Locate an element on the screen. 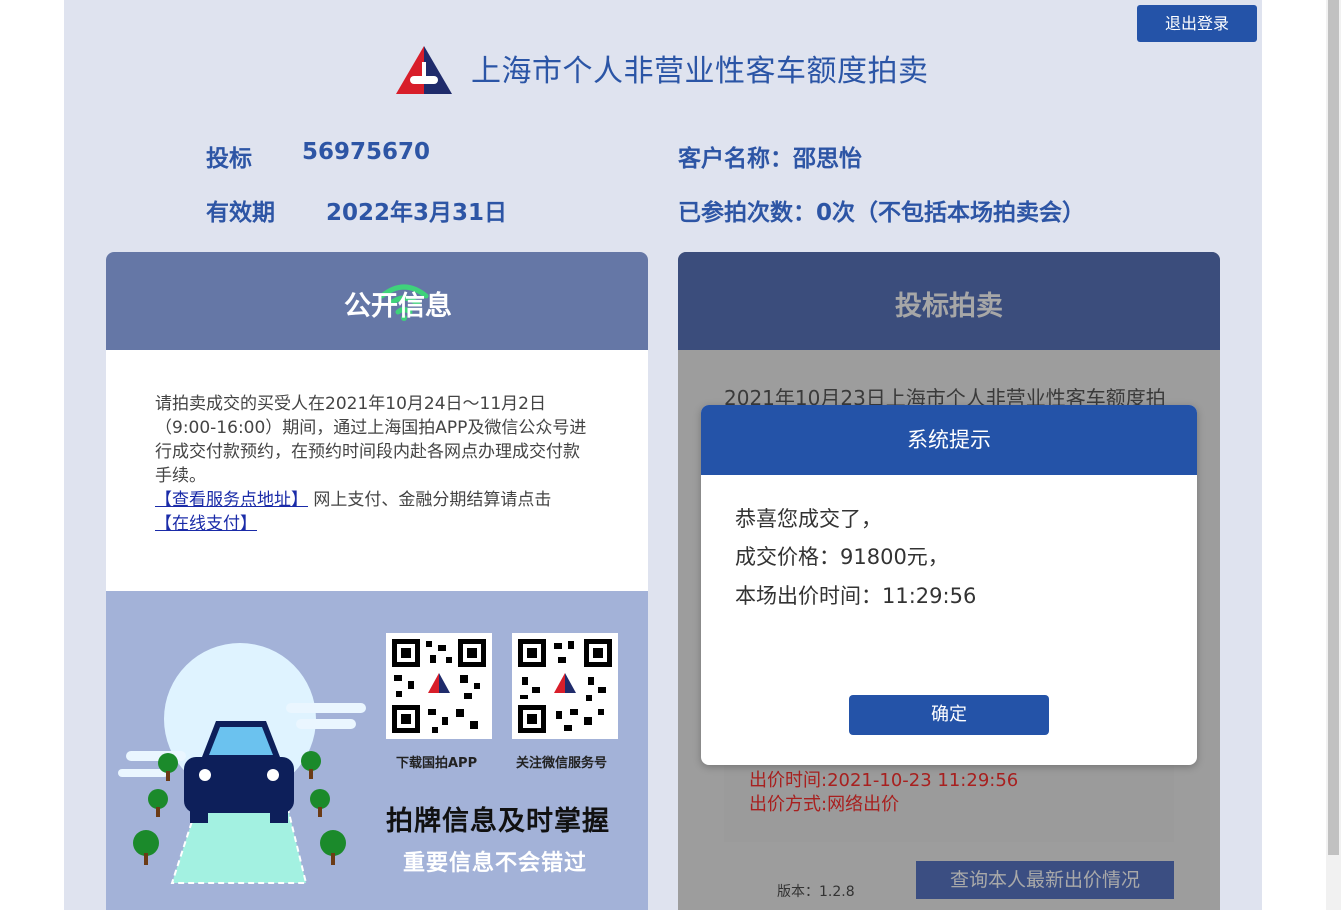 The width and height of the screenshot is (1341, 910). bid-time: 出价时间:2021-10-23 11:29:56 is located at coordinates (884, 780).